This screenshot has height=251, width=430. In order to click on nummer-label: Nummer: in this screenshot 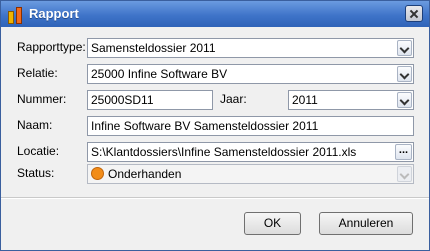, I will do `click(42, 99)`.